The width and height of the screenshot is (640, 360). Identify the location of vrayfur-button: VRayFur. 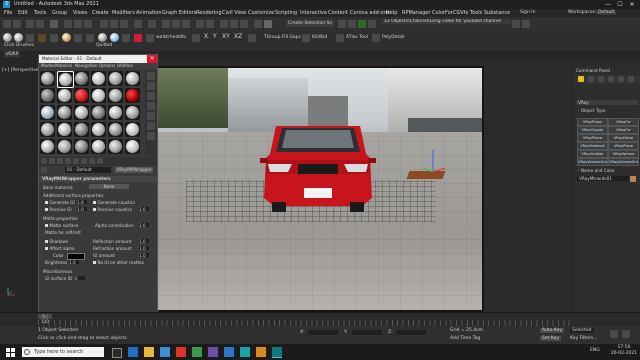
(623, 122).